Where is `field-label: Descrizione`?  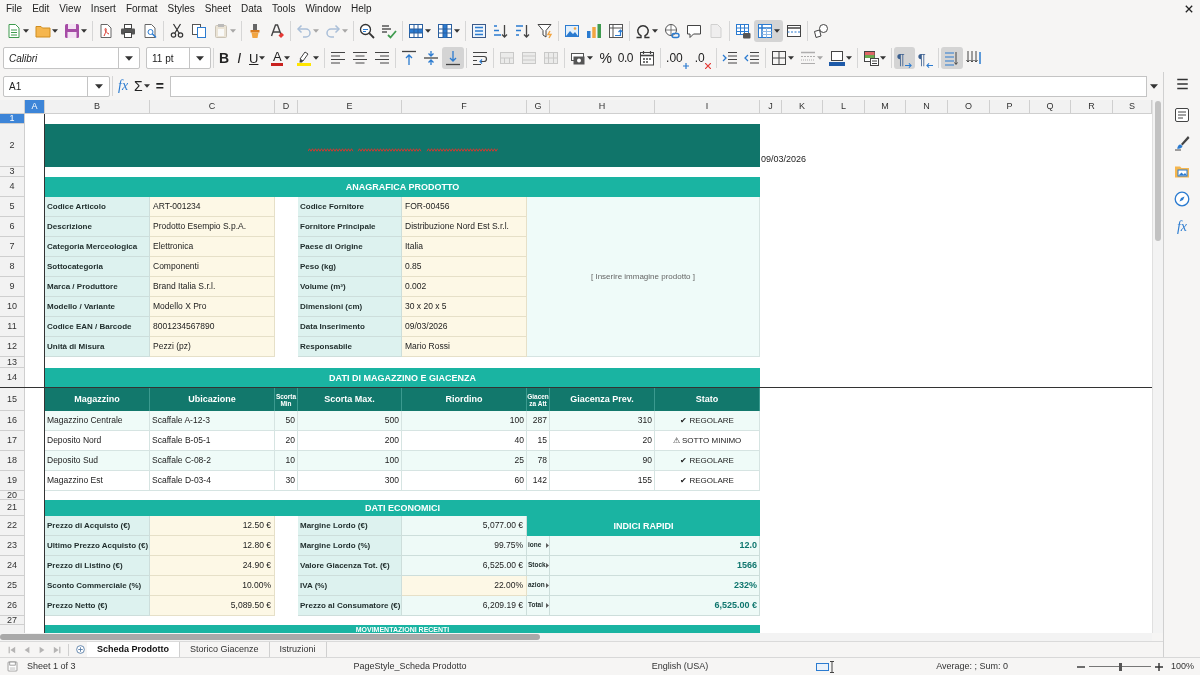 field-label: Descrizione is located at coordinates (97, 227).